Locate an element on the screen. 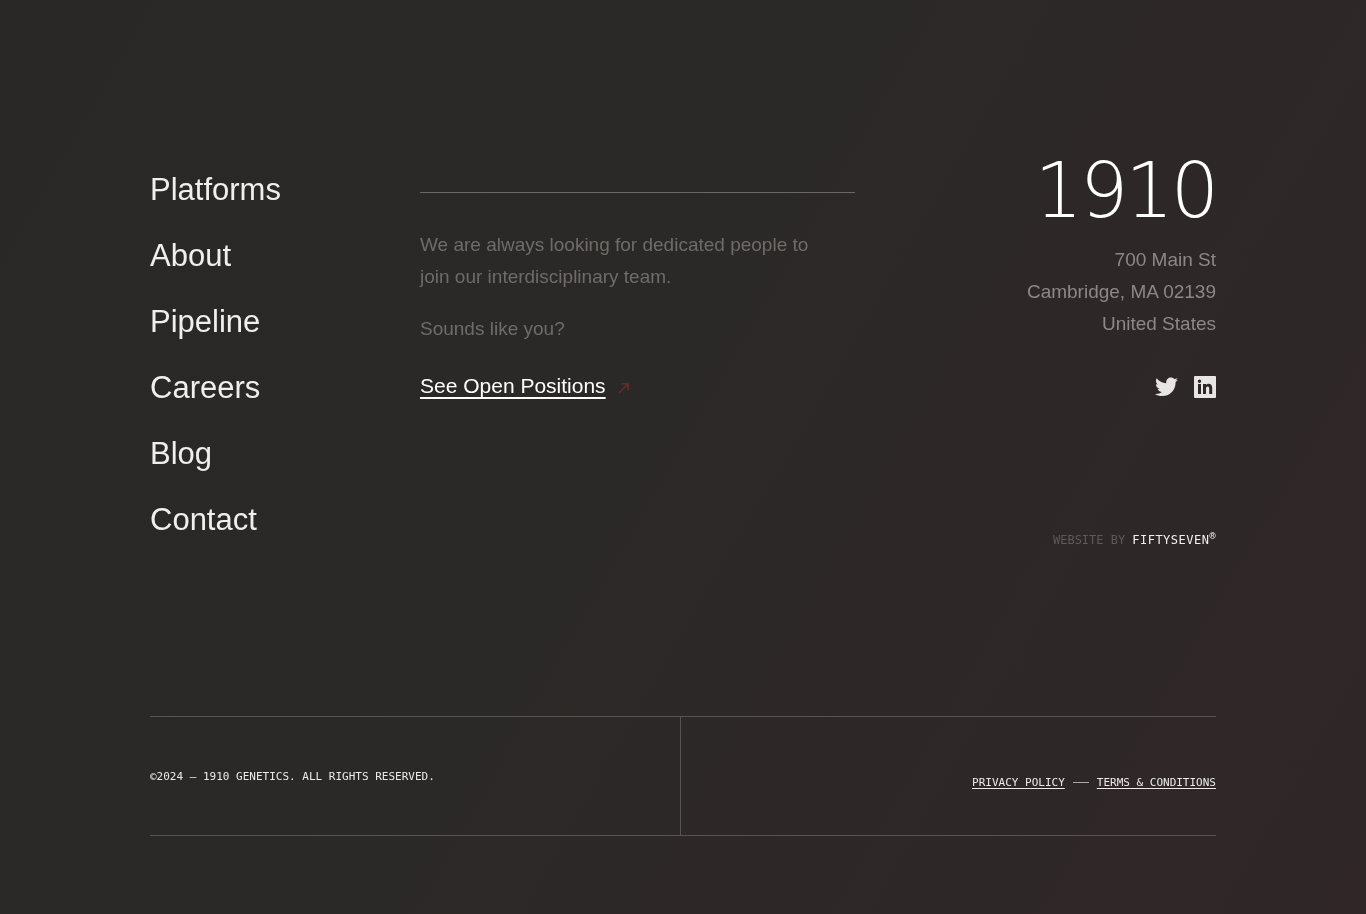  studio-link: FIFTYSEVEN$^{®}$ is located at coordinates (1174, 538).